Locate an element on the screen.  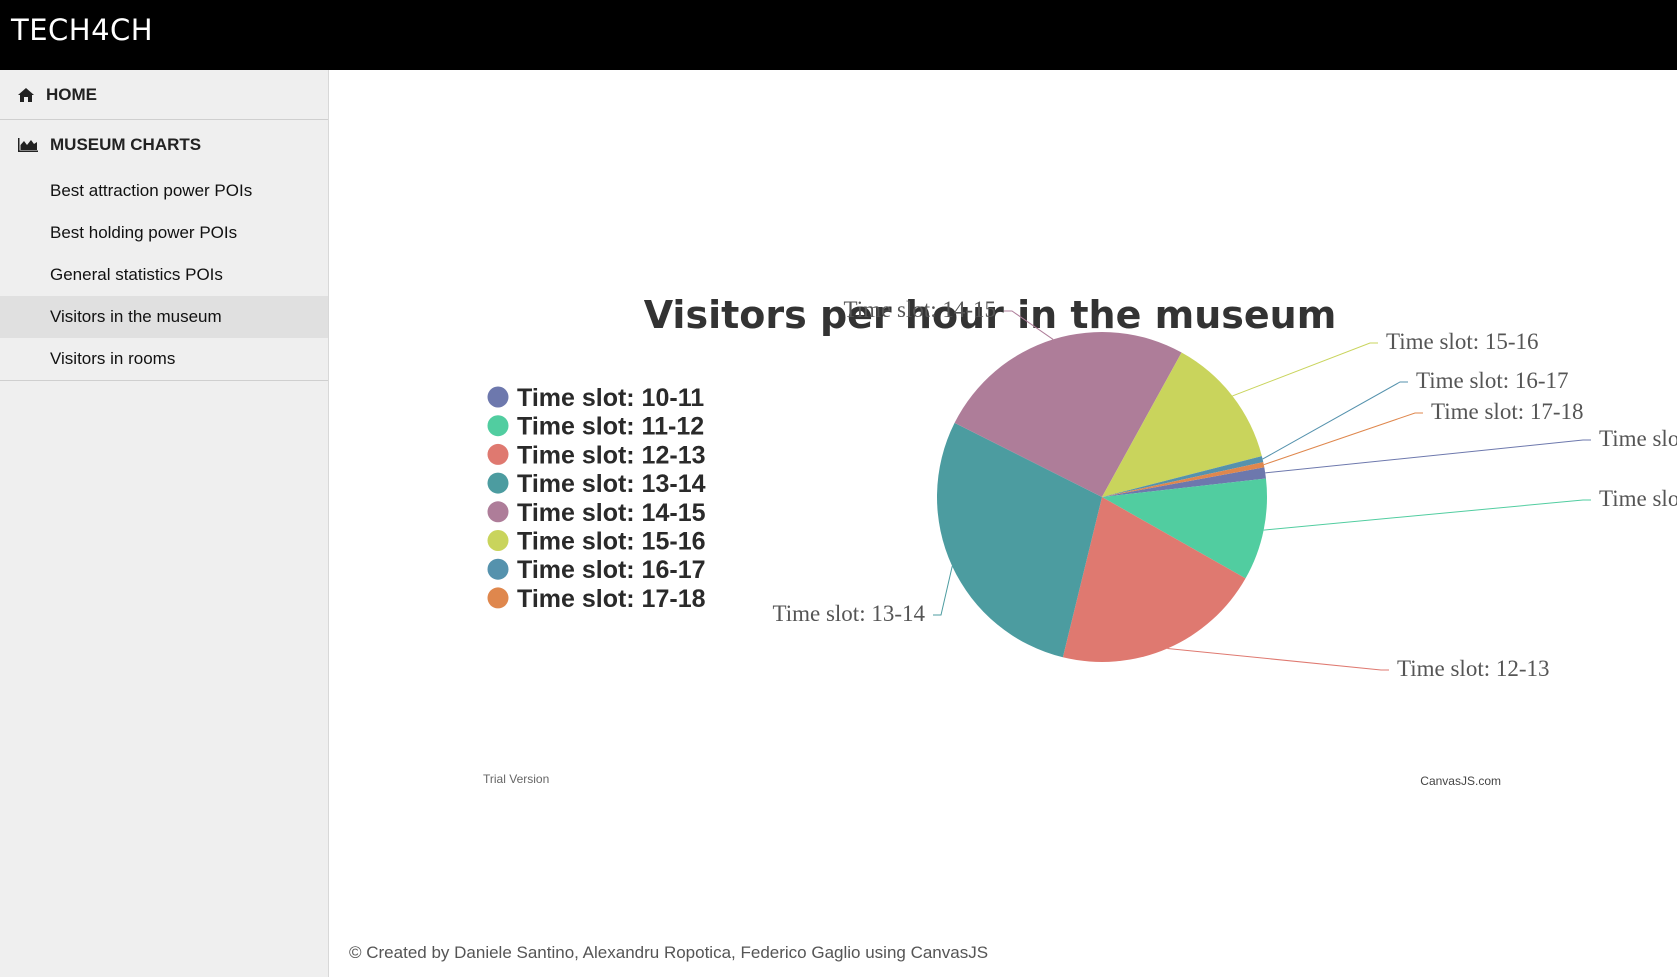
pie-slice-label: Time slot: 14-15 is located at coordinates (919, 309).